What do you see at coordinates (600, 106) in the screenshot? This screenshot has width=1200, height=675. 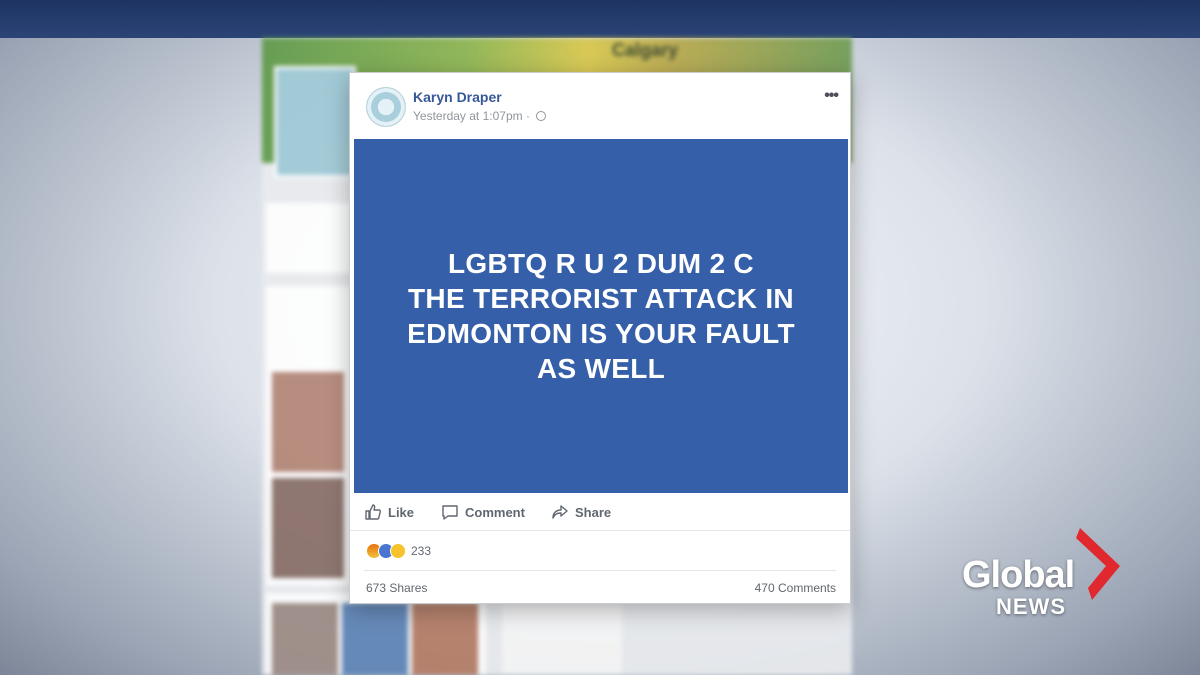 I see `post-header: Karyn Draper Yesterday at 1:07pm · •••` at bounding box center [600, 106].